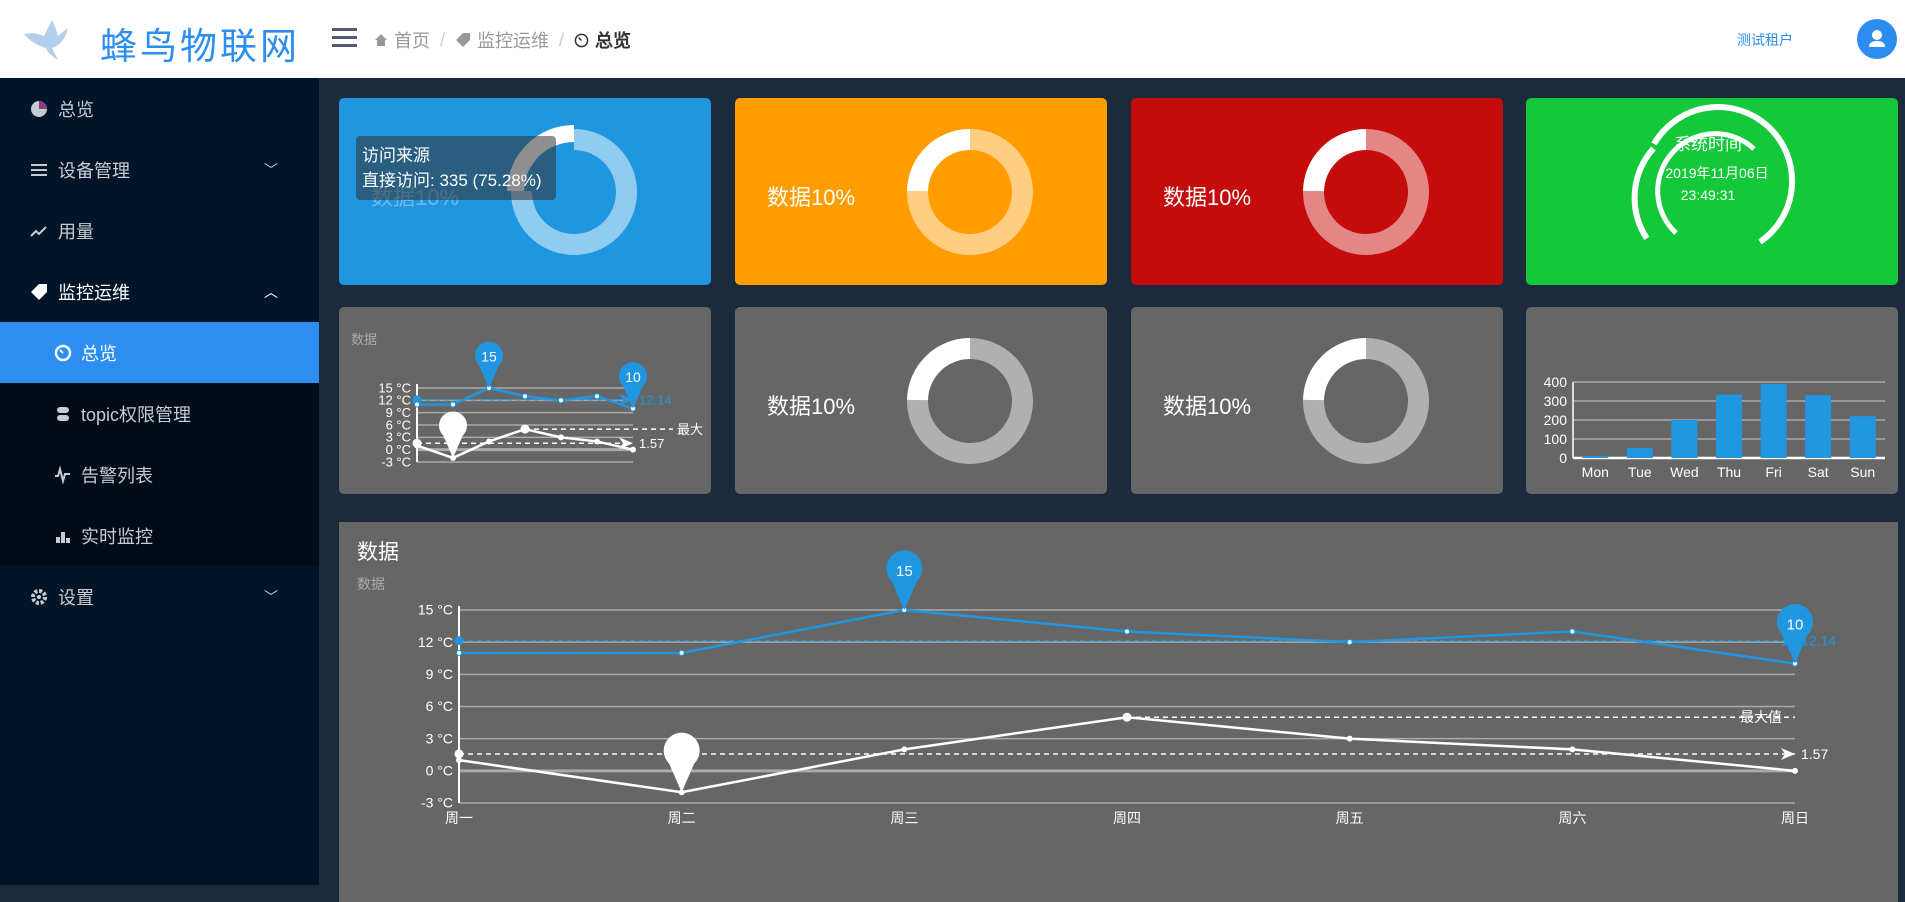  What do you see at coordinates (1818, 472) in the screenshot?
I see `x-tick-label: Sat` at bounding box center [1818, 472].